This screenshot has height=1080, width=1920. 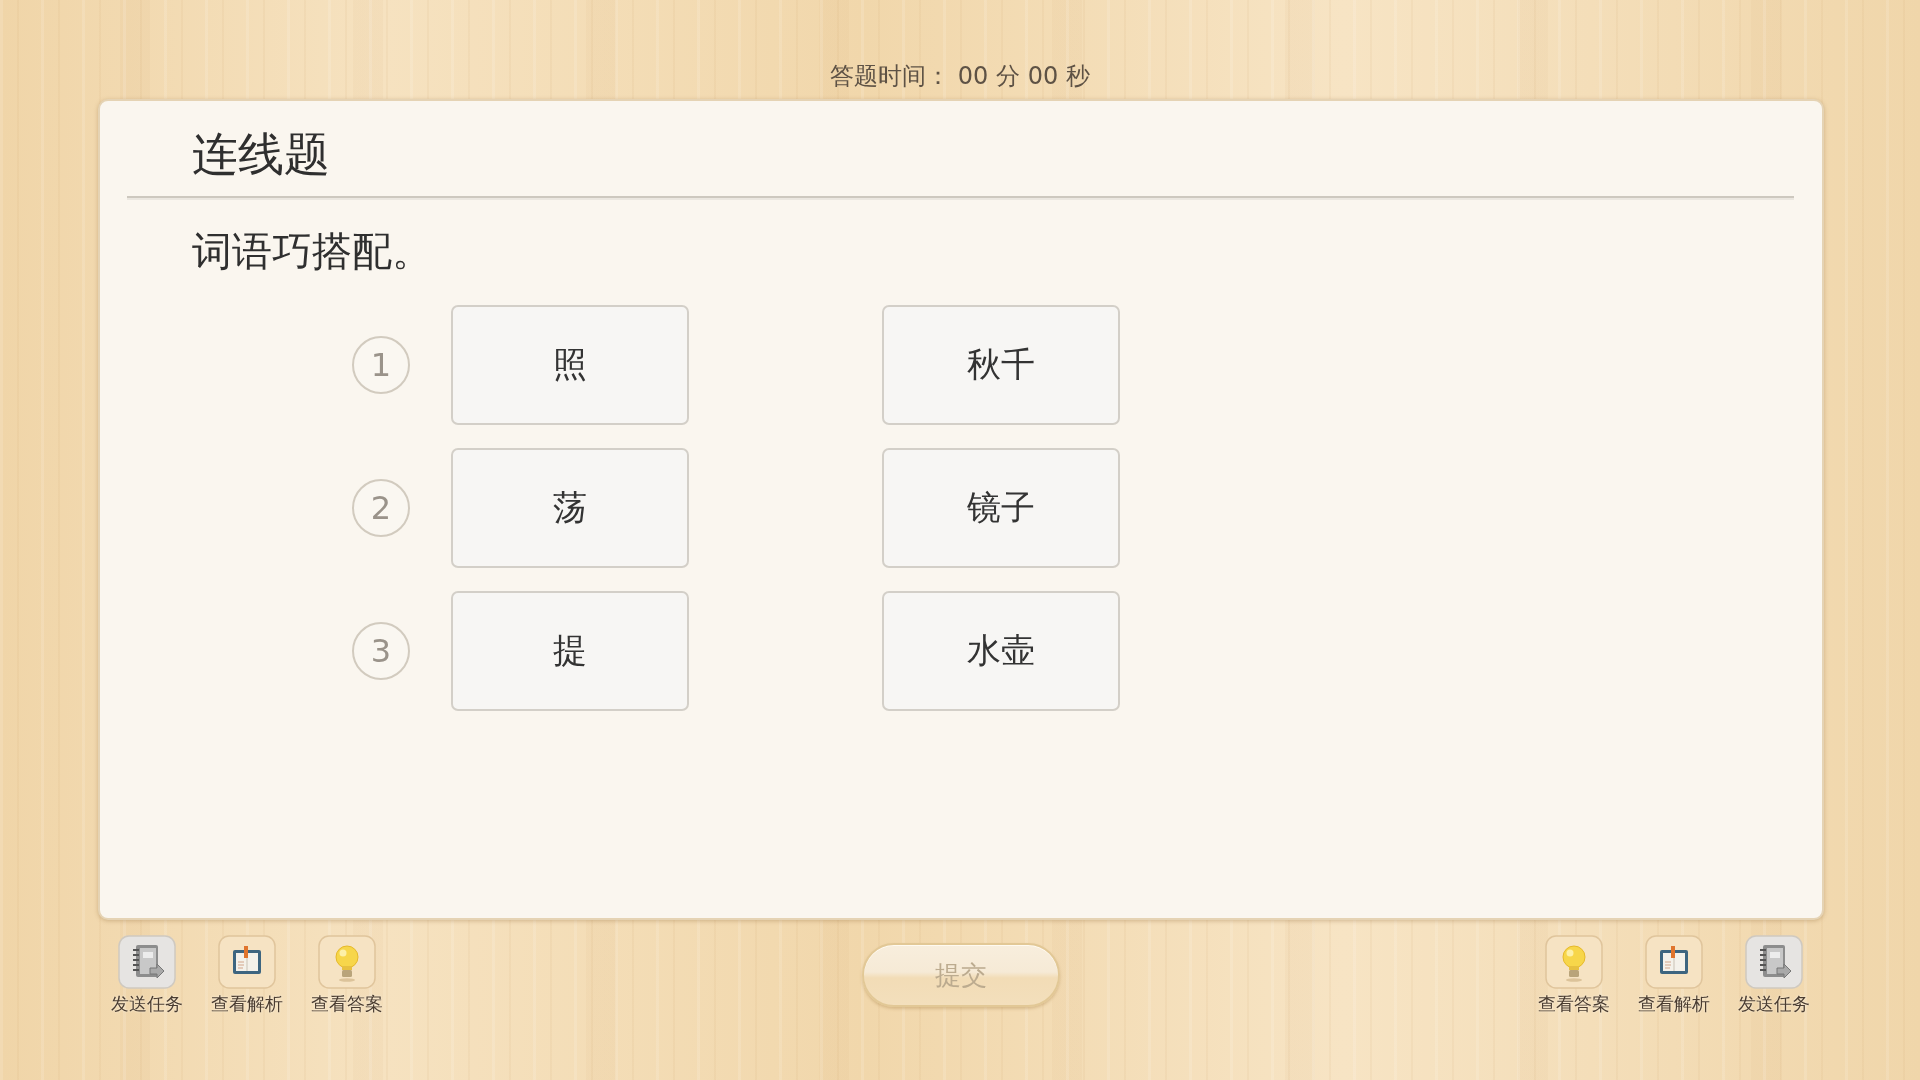 I want to click on row-number: 2, so click(x=381, y=508).